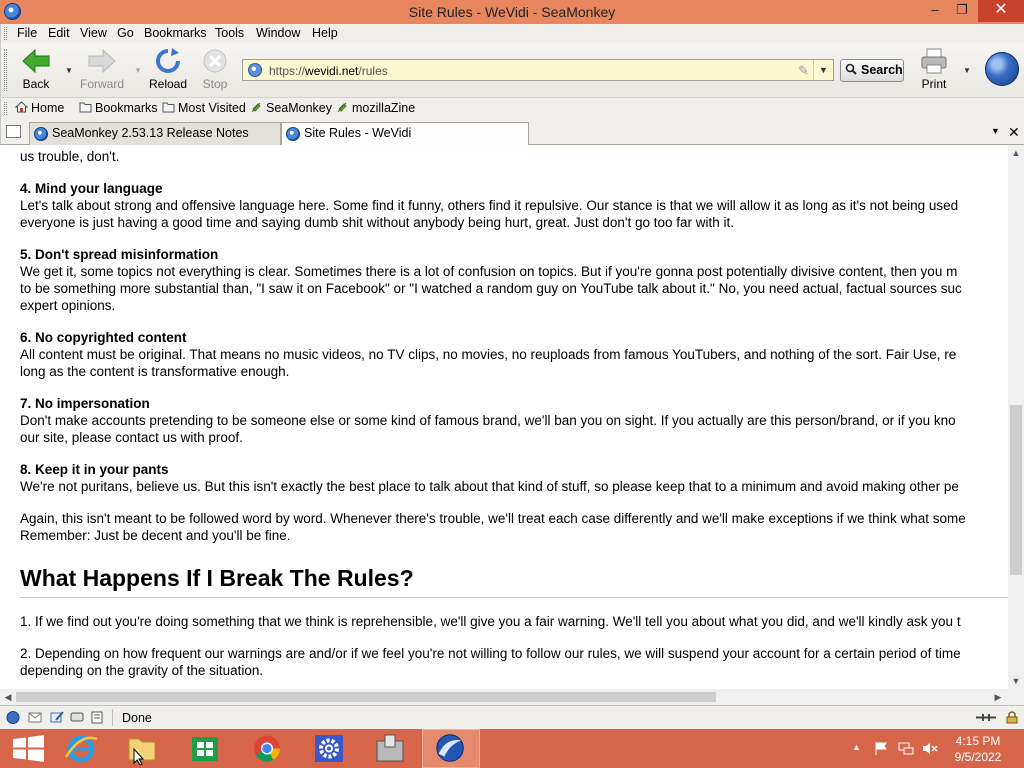 Image resolution: width=1024 pixels, height=768 pixels. I want to click on section-heading: What Happens If I Break The Rules?, so click(514, 581).